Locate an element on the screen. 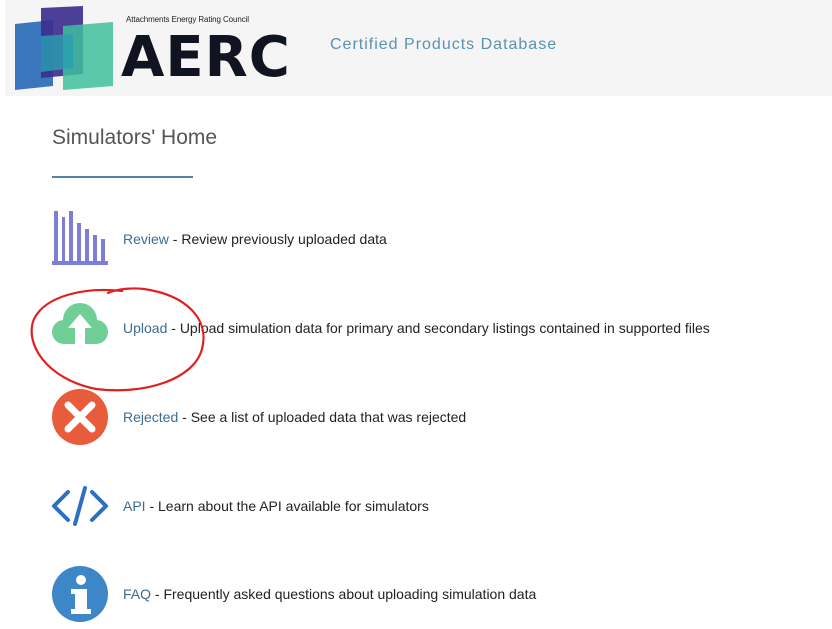 The width and height of the screenshot is (832, 629). aerc-logo: Attachments Energy Rating Council AERC is located at coordinates (151, 49).